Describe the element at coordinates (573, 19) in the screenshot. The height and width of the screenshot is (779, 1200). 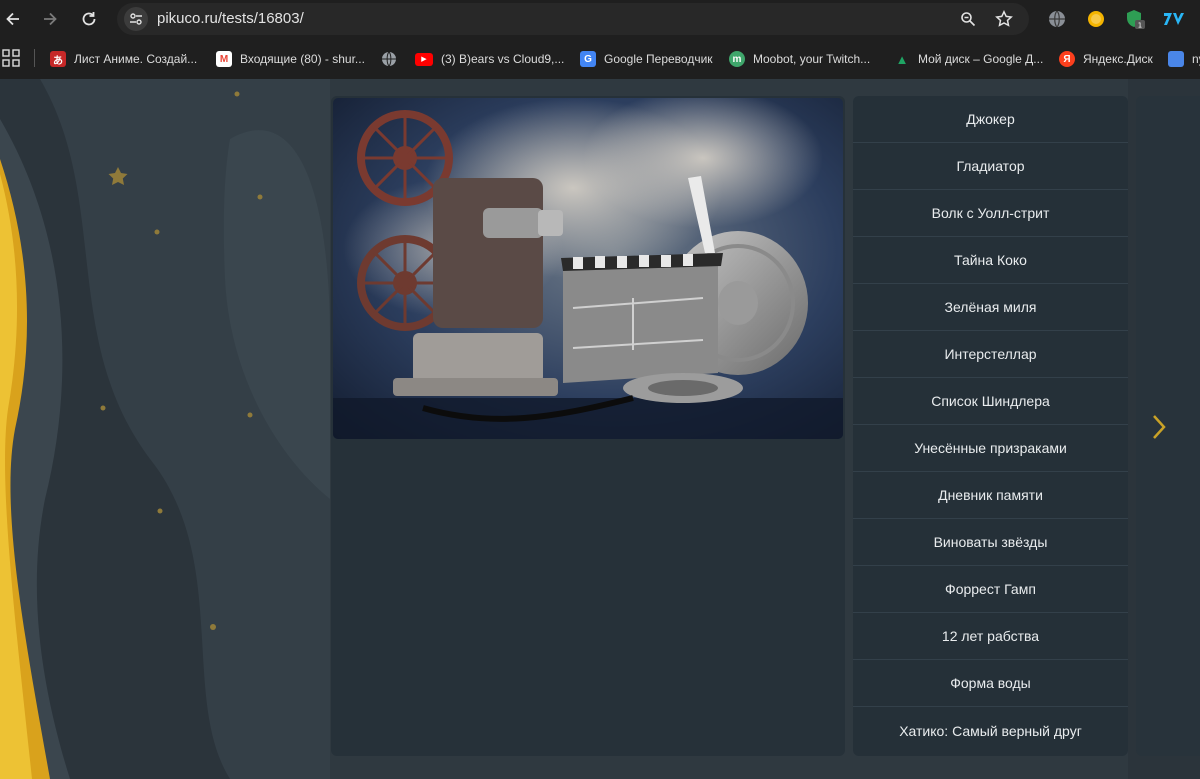
I see `address-bar: pikuco.ru/tests/16803/` at that location.